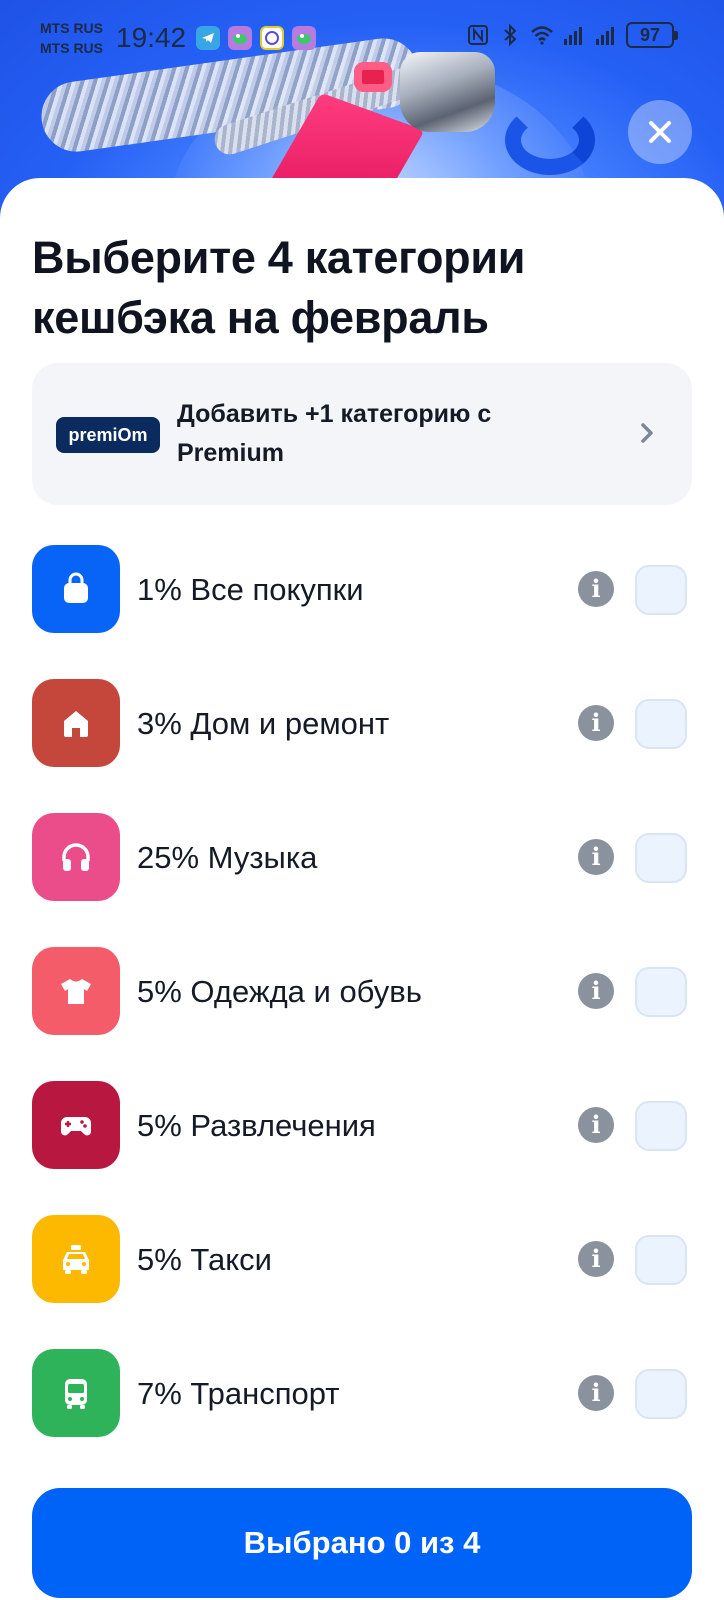 The width and height of the screenshot is (724, 1600). I want to click on shopping-bag-icon, so click(76, 587).